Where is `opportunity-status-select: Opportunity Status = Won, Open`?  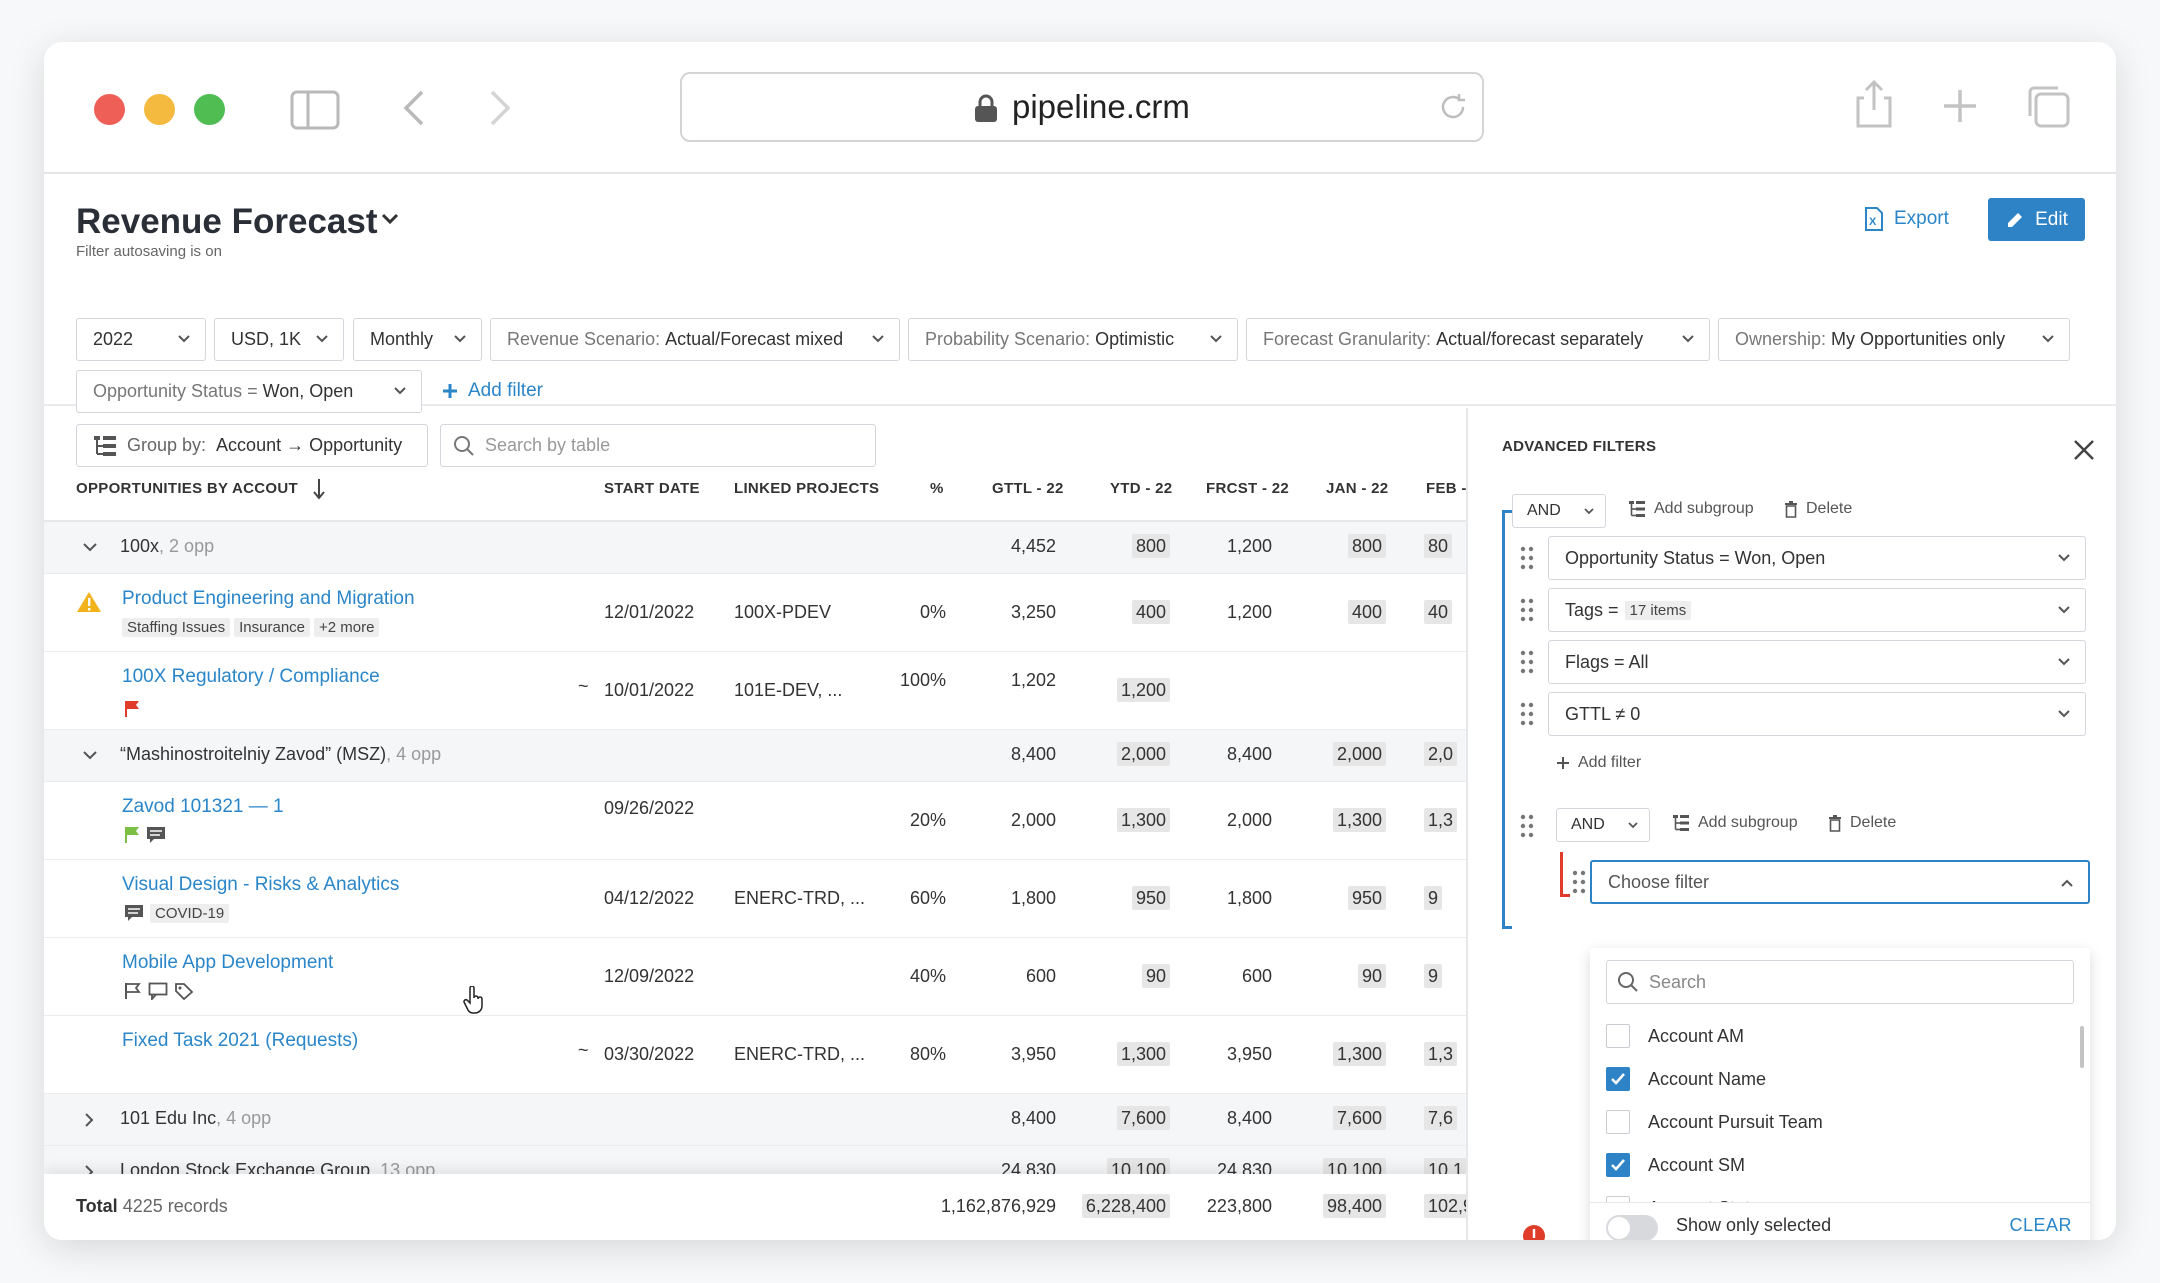
opportunity-status-select: Opportunity Status = Won, Open is located at coordinates (249, 391).